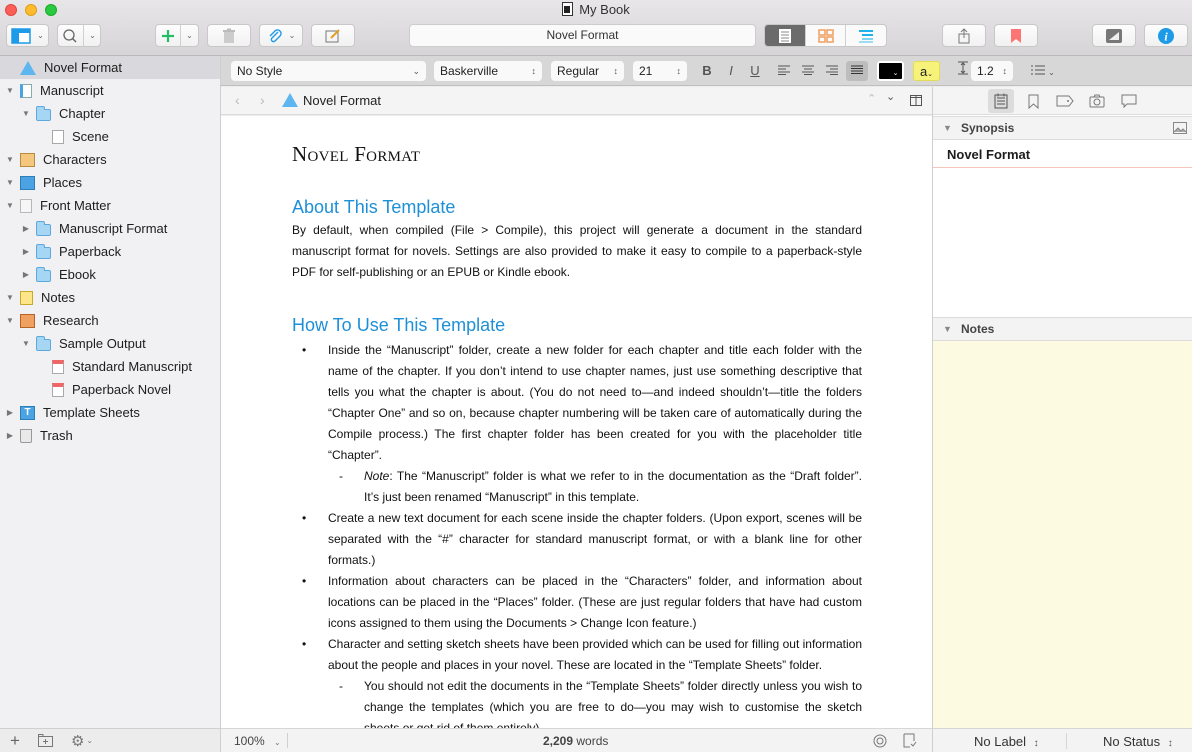 This screenshot has width=1192, height=752. What do you see at coordinates (1129, 101) in the screenshot?
I see `inspector-tab-comments` at bounding box center [1129, 101].